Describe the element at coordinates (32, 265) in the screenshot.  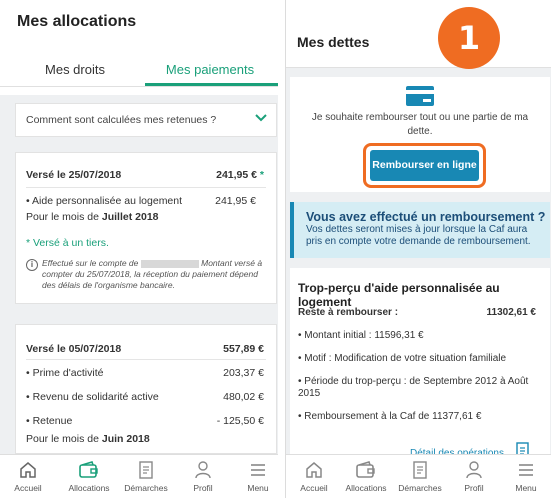
I see `info-icon: i` at that location.